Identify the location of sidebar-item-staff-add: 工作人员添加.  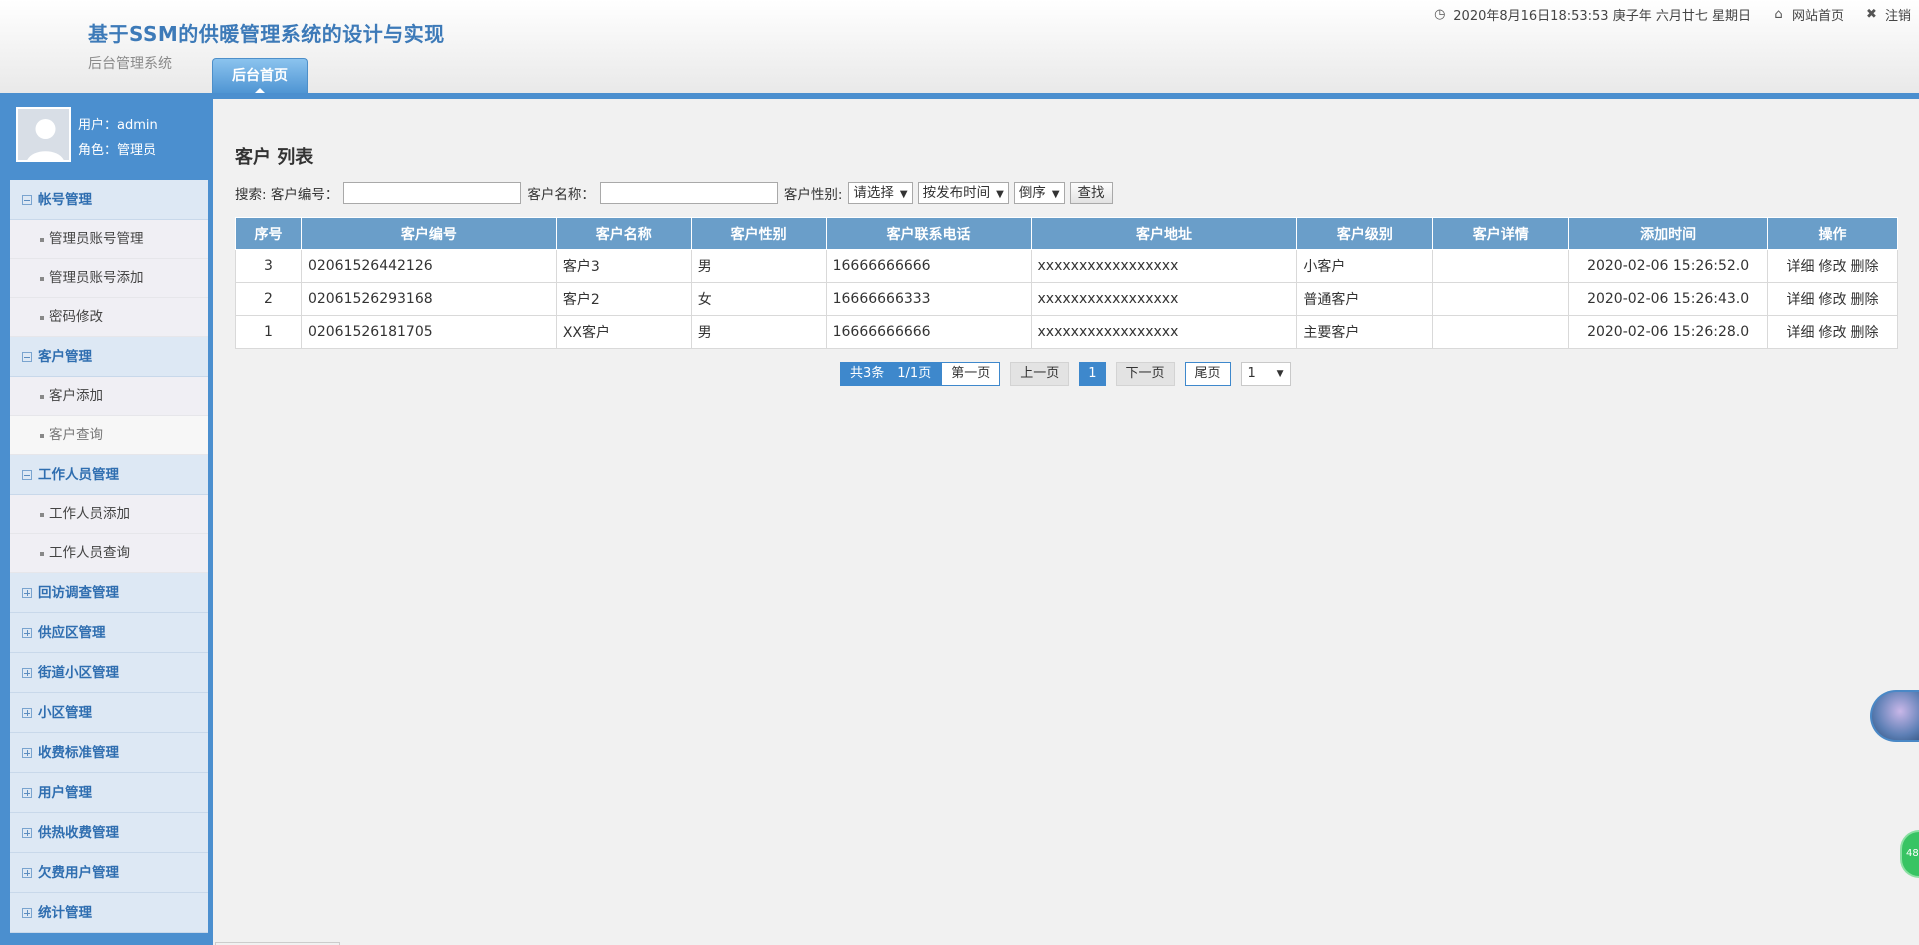
(109, 514).